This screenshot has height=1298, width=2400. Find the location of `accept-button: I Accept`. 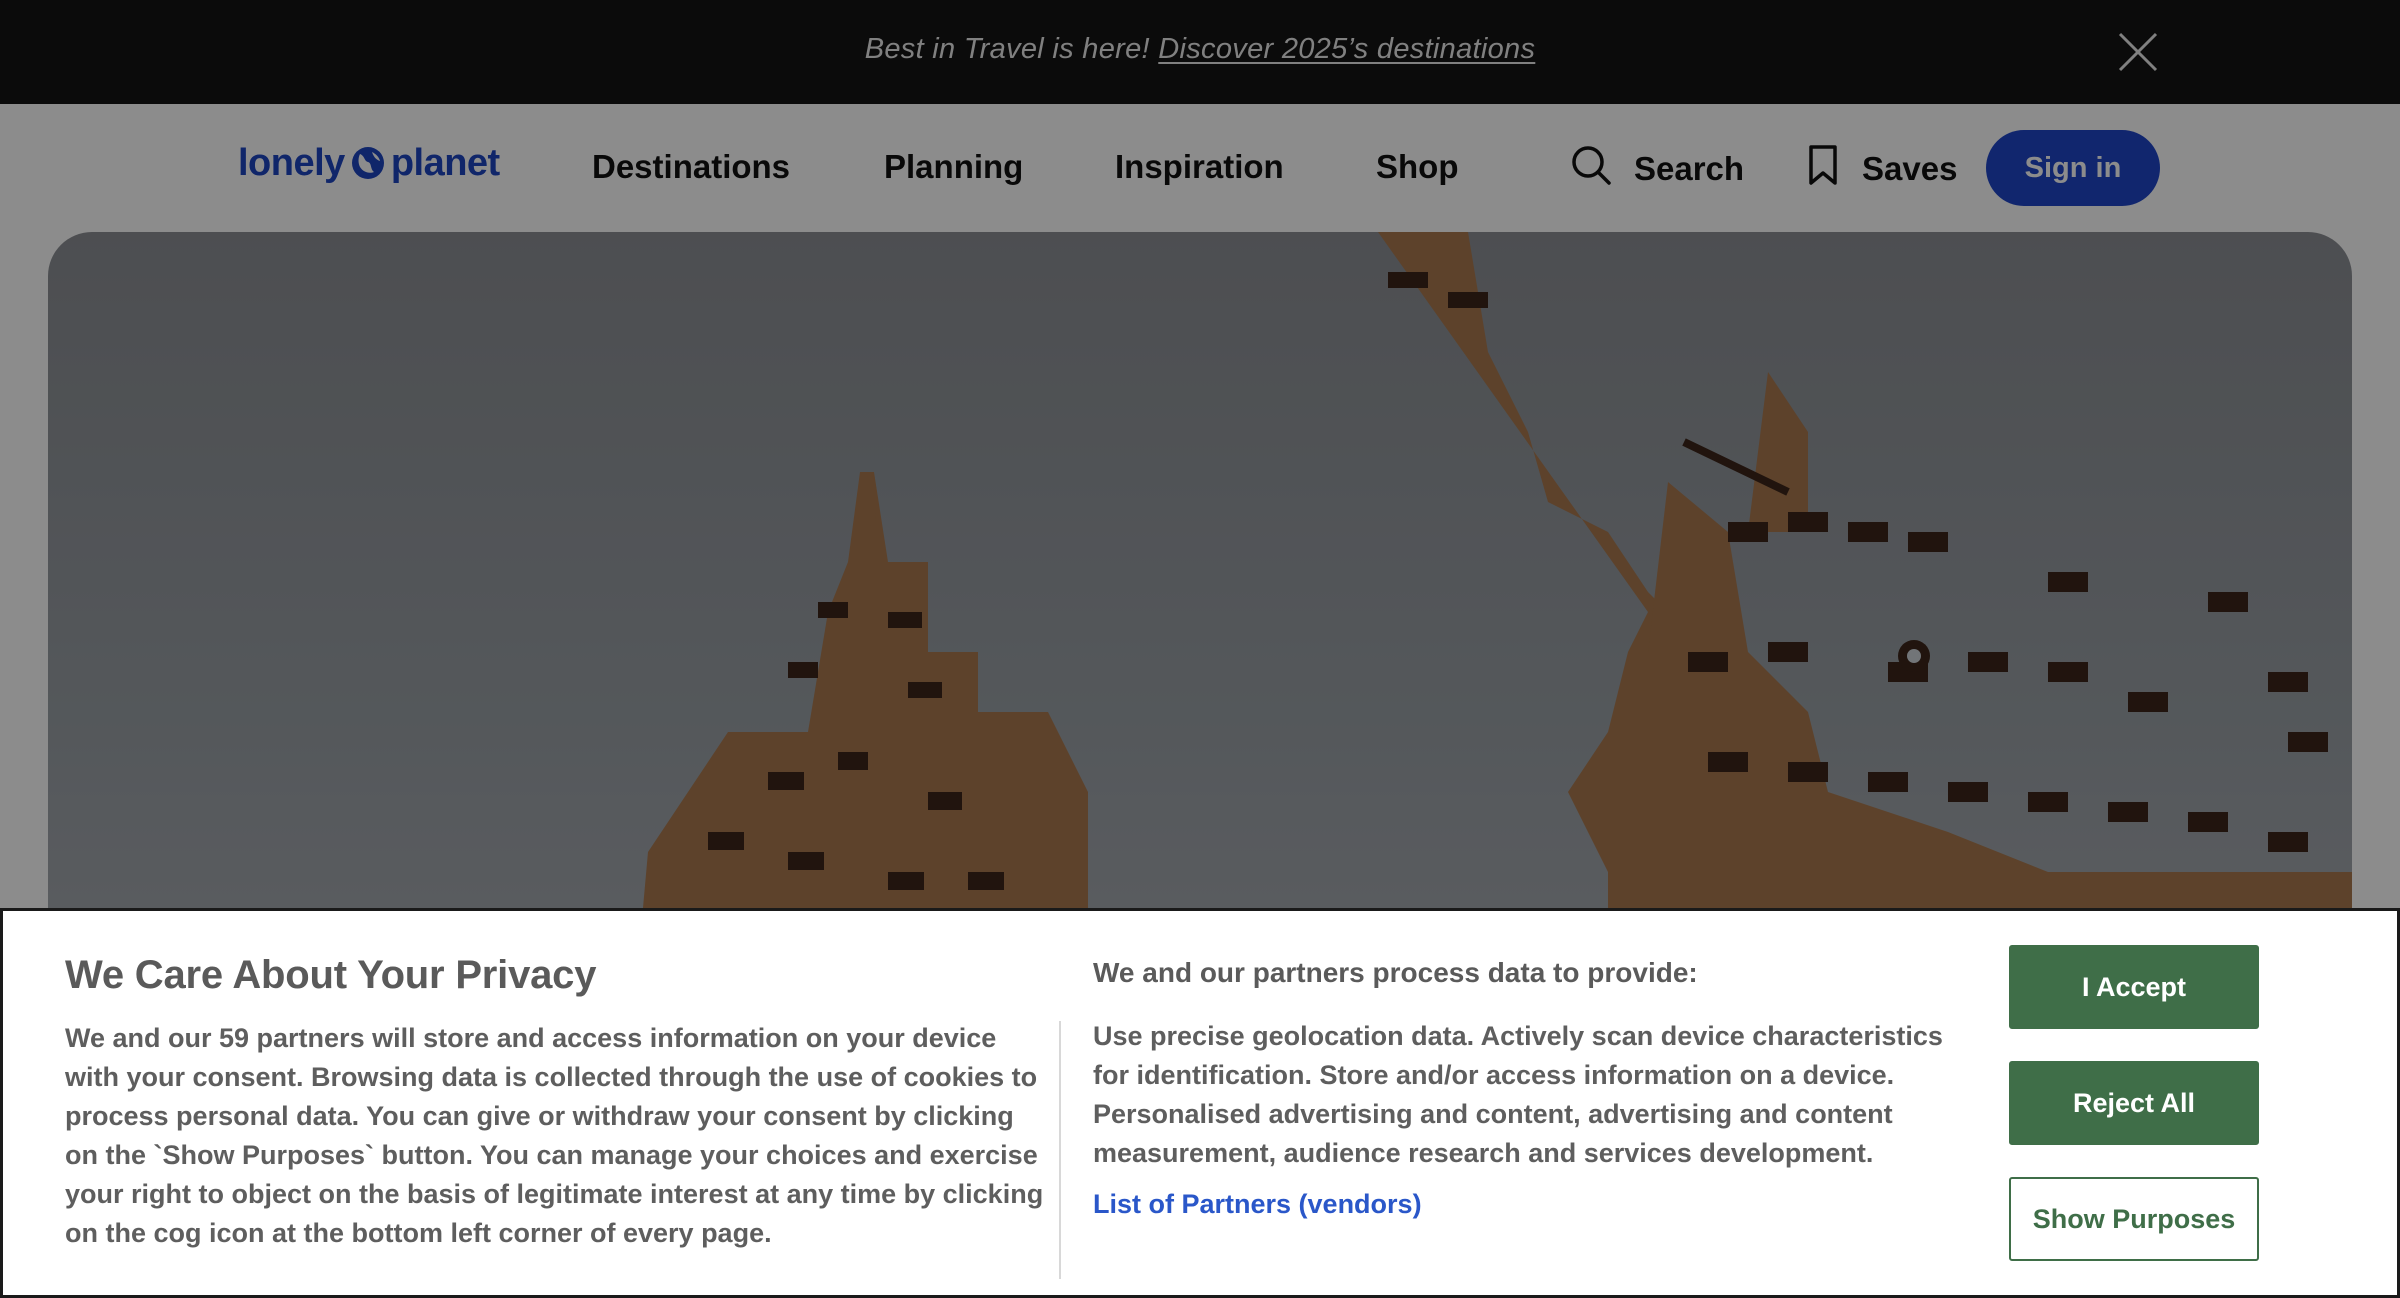

accept-button: I Accept is located at coordinates (2134, 987).